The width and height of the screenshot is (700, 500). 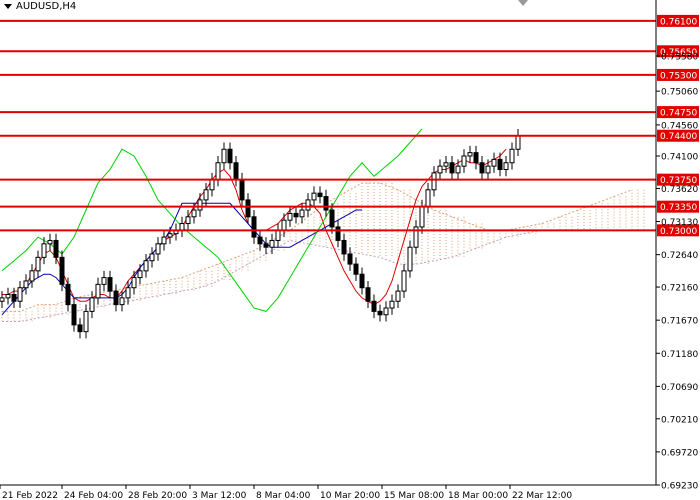 I want to click on y-tick-label: 0.69720, so click(x=679, y=453).